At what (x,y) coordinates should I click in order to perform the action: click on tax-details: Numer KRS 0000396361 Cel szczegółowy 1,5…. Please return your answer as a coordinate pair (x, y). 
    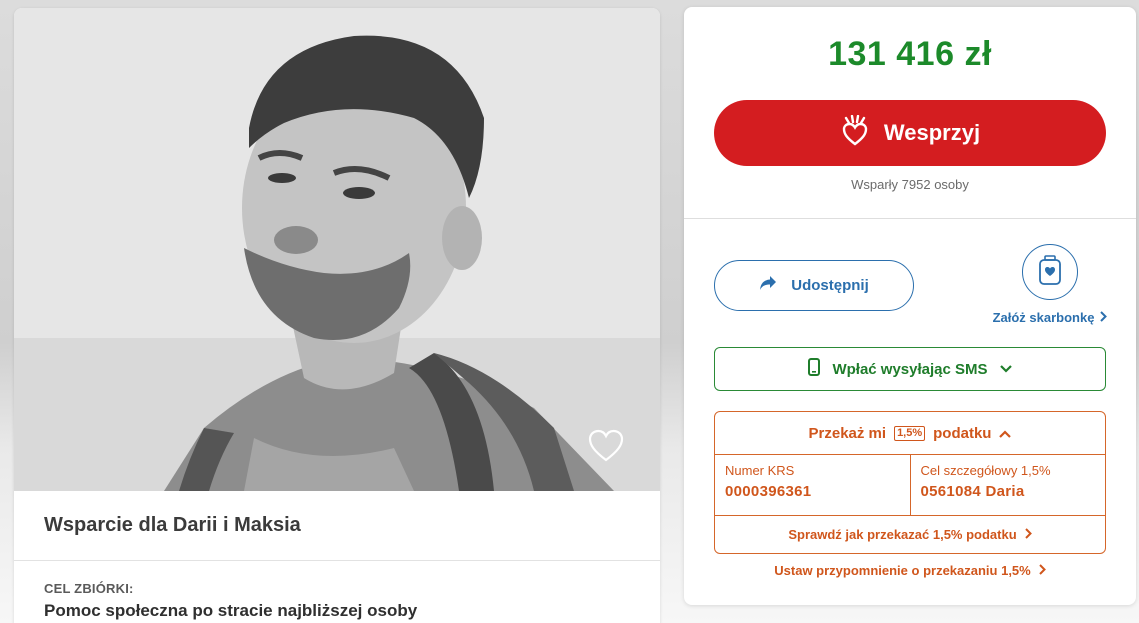
    Looking at the image, I should click on (910, 485).